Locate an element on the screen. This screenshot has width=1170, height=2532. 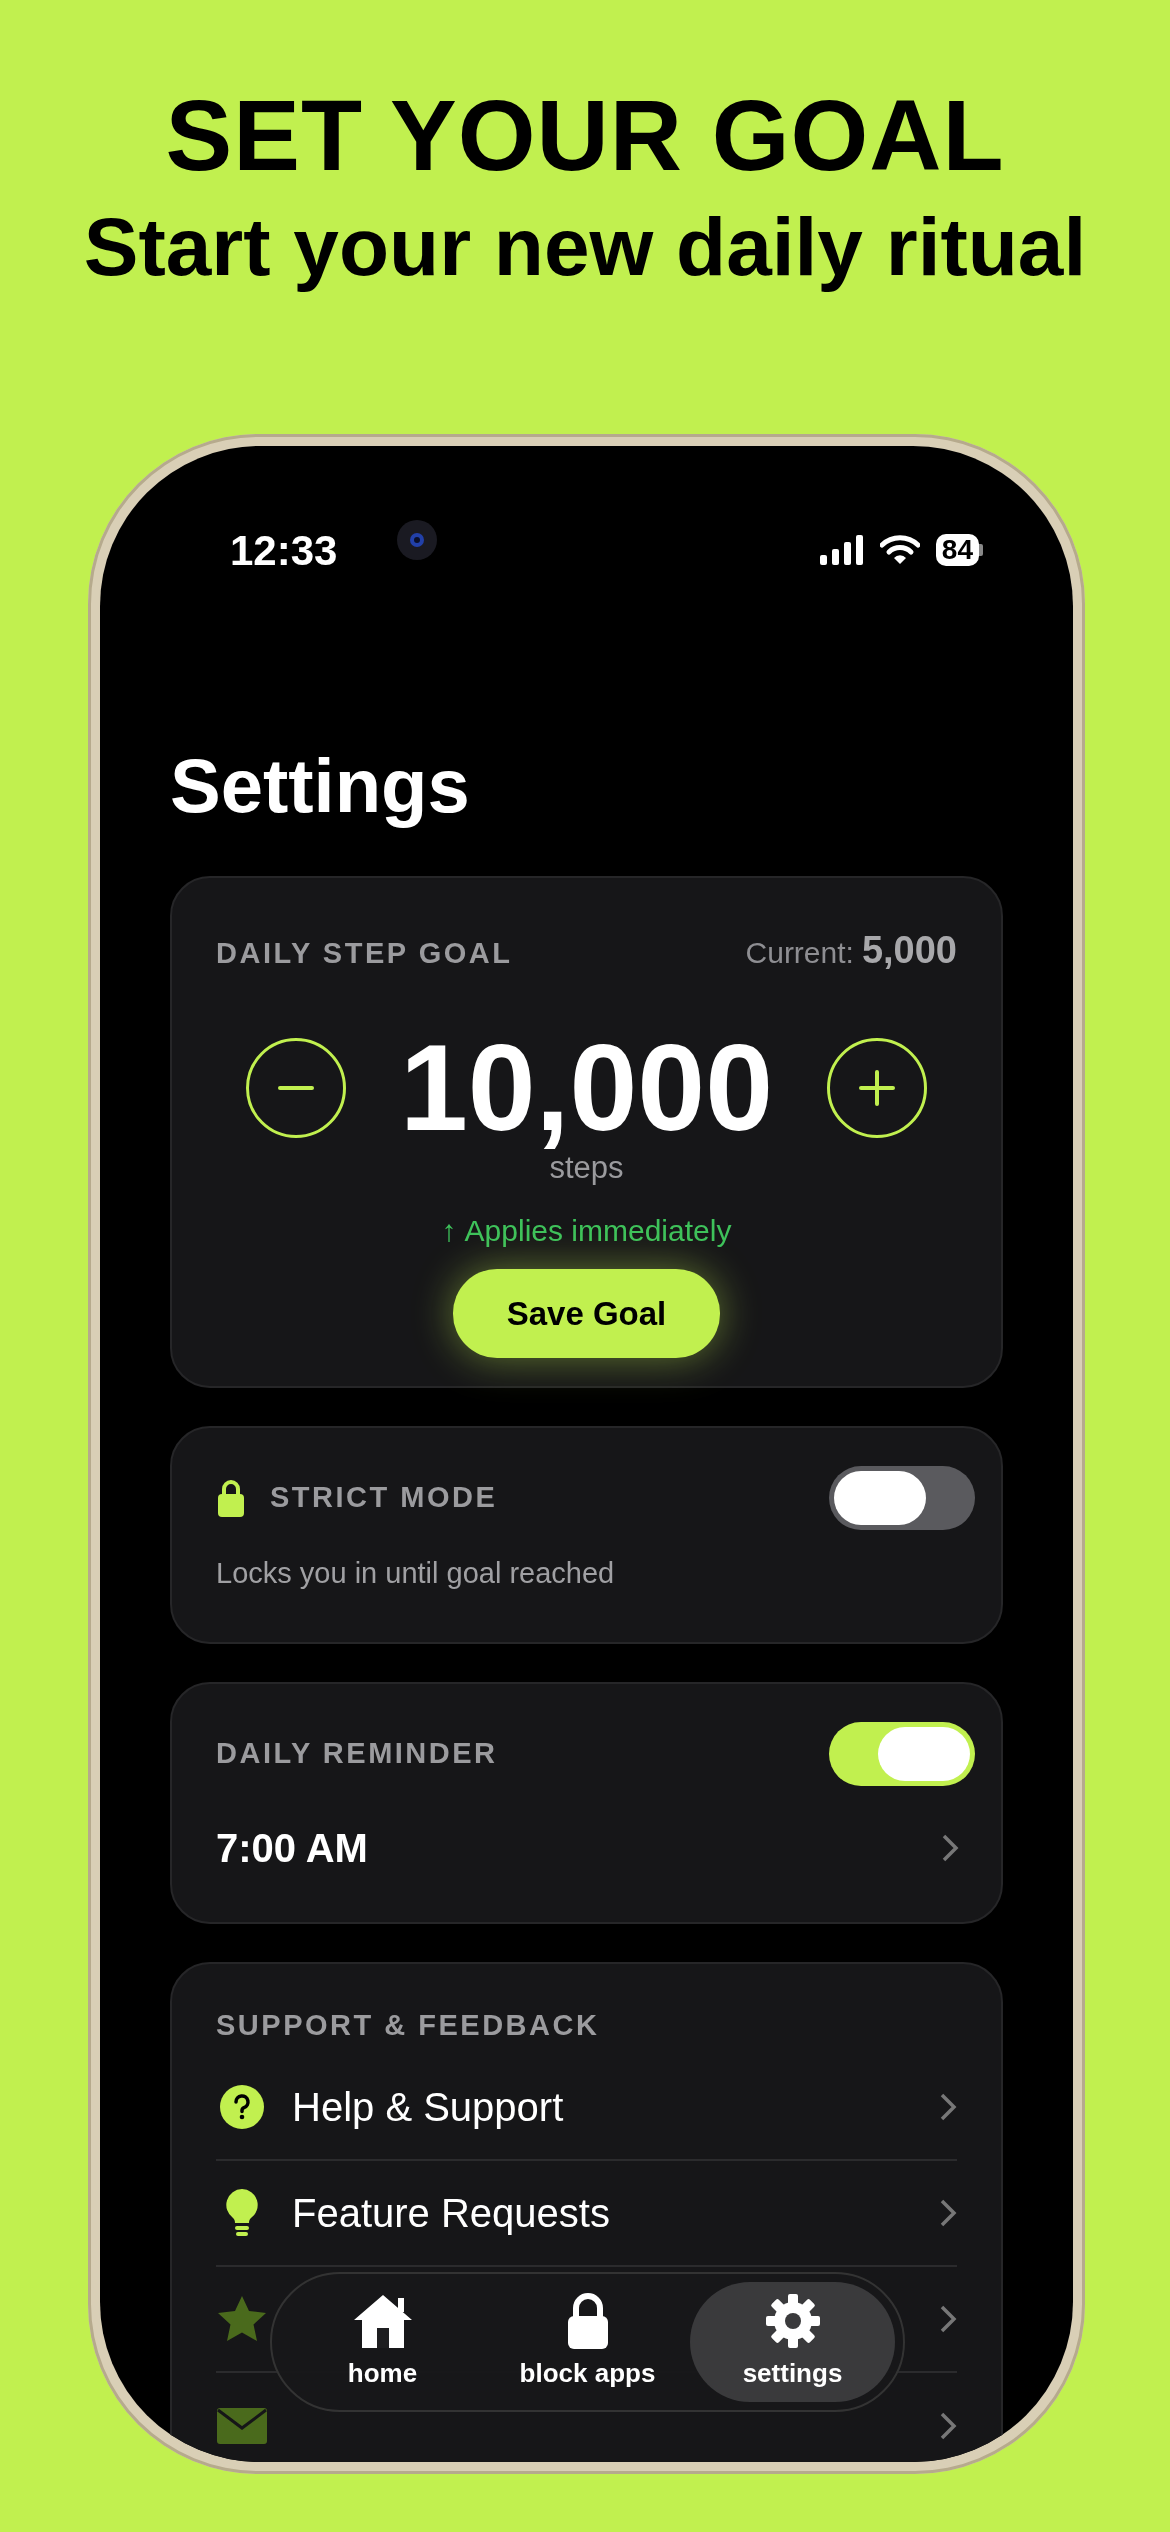
headline: SET YOUR GOAL is located at coordinates (585, 134).